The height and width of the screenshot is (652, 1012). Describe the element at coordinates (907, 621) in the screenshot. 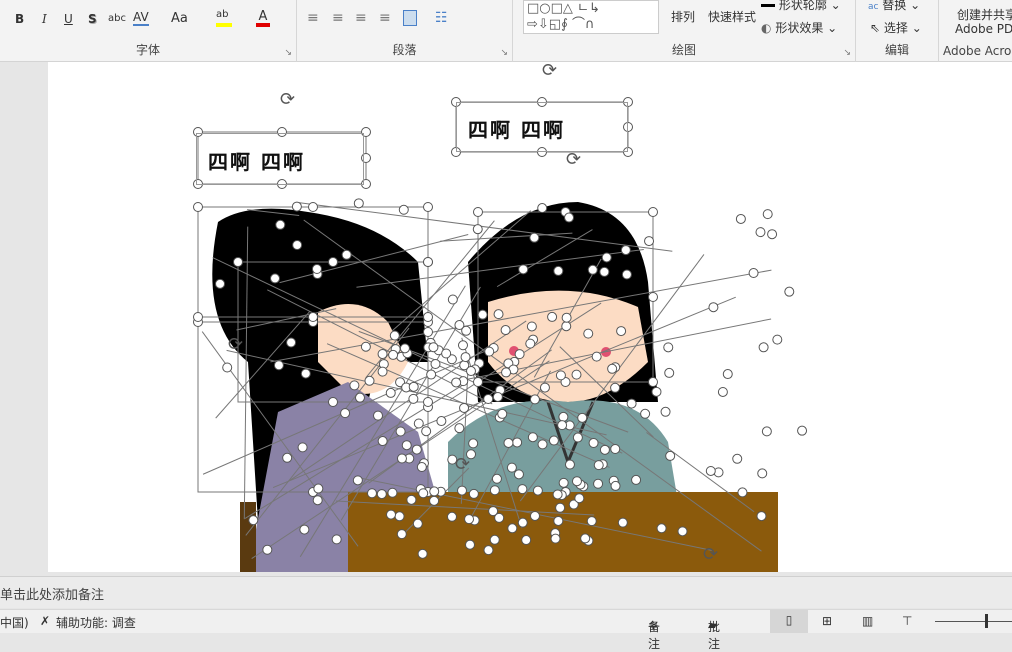

I see `slideshow-button: ⊤` at that location.